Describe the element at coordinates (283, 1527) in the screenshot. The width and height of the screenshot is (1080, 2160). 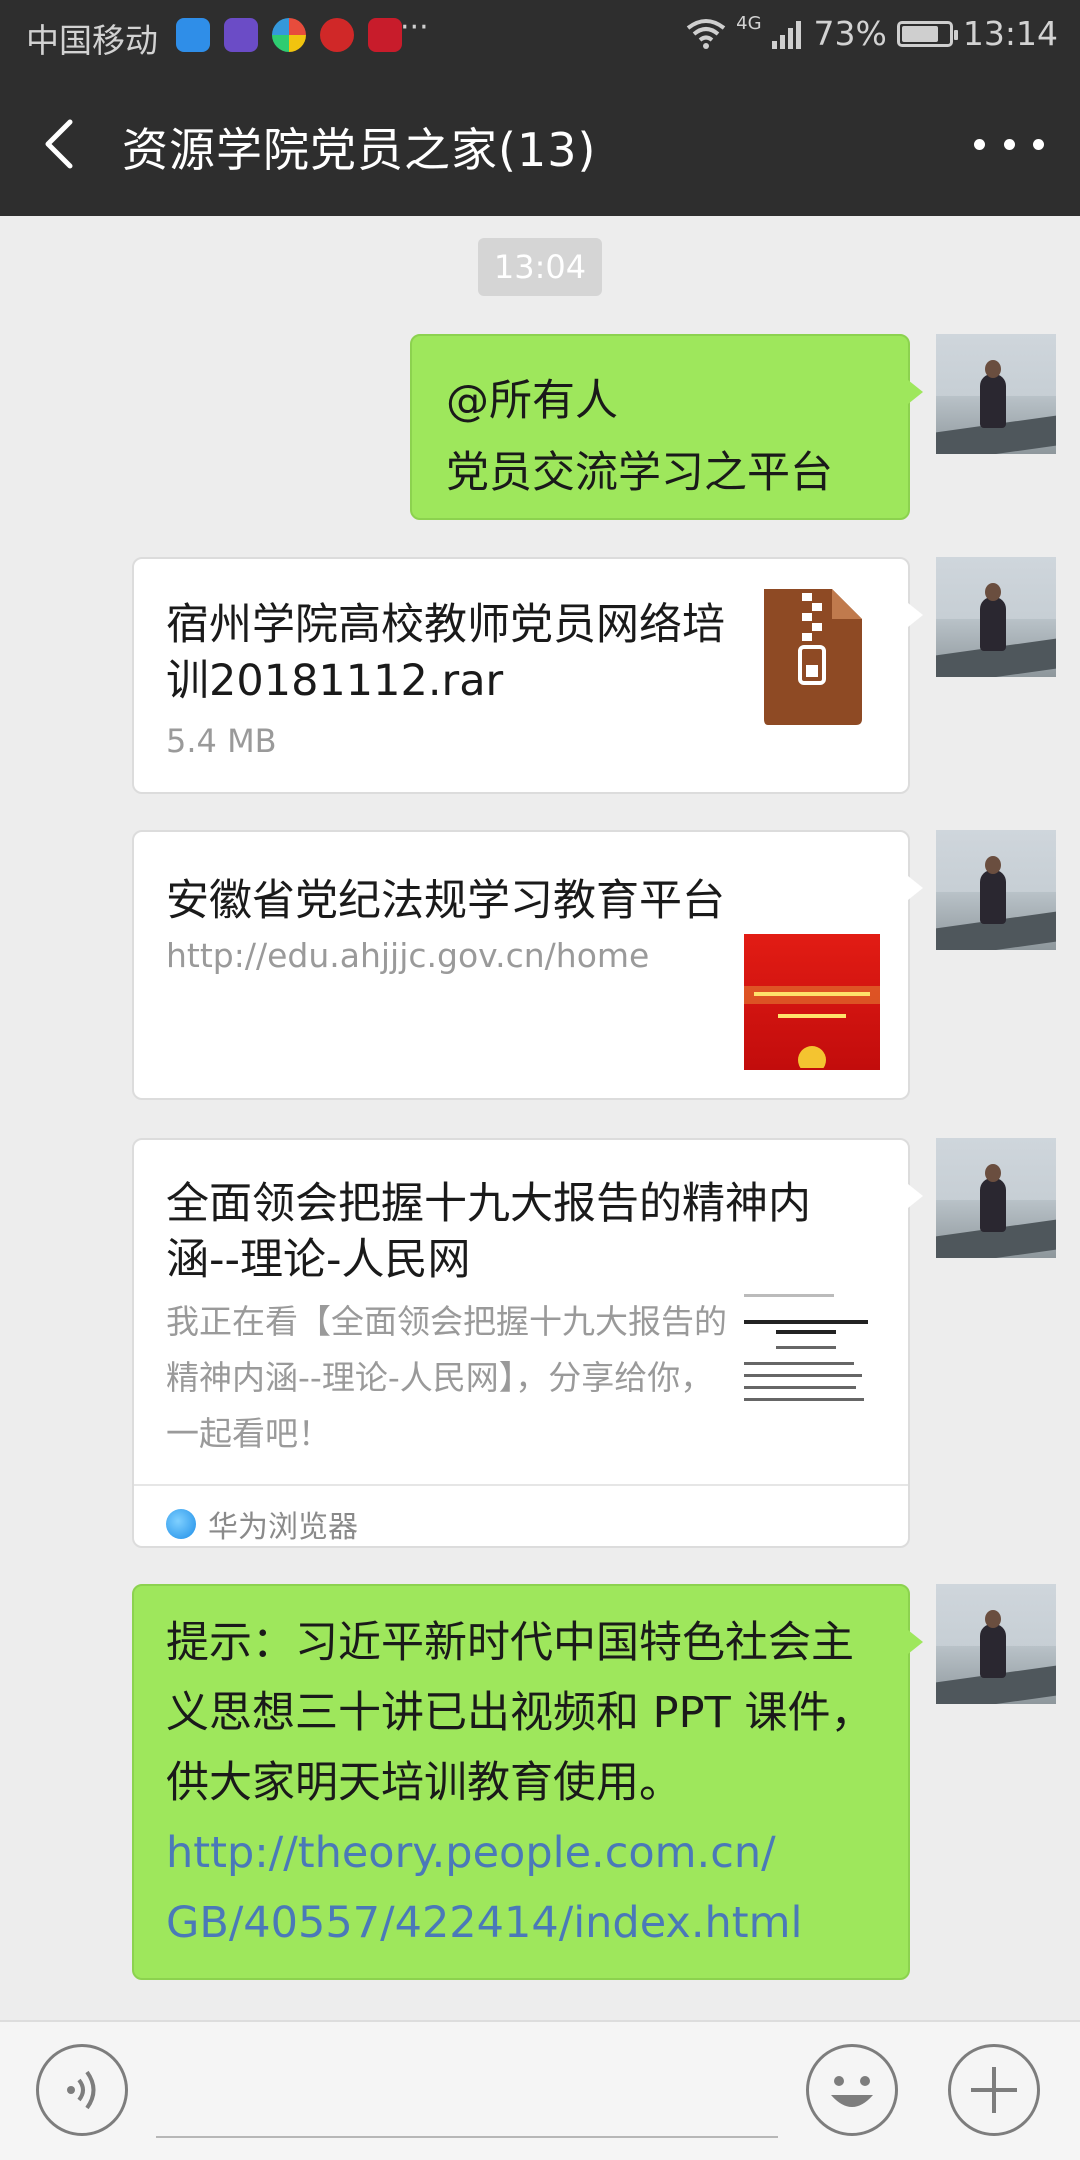
I see `source-label: 华为浏览器` at that location.